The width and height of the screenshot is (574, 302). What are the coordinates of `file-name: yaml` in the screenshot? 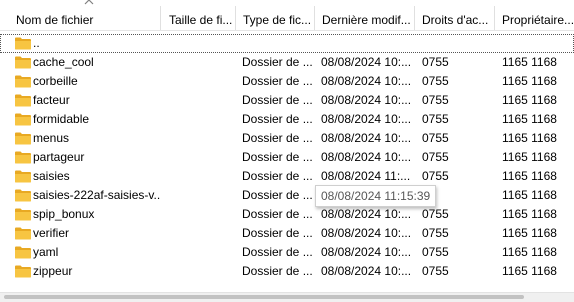 It's located at (46, 252).